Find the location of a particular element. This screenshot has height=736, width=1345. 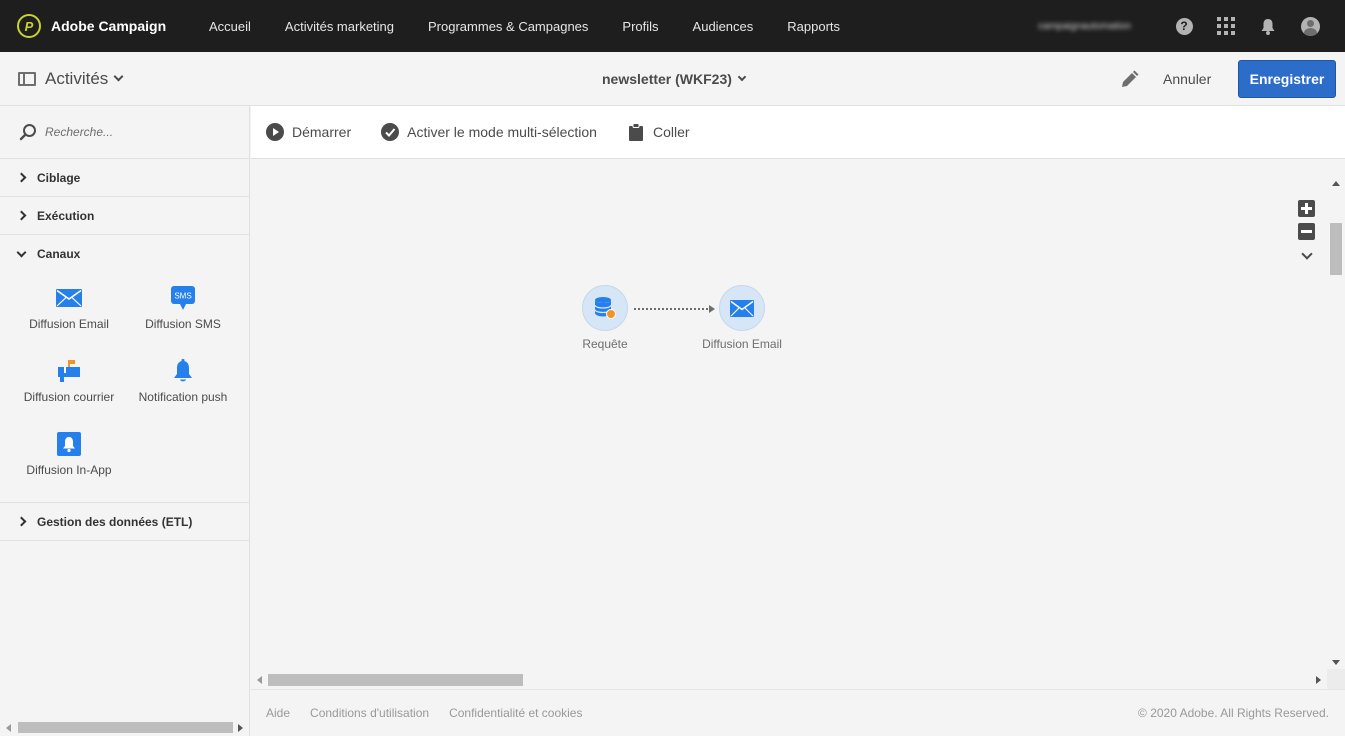

activity-label: Diffusion SMS is located at coordinates (183, 324).